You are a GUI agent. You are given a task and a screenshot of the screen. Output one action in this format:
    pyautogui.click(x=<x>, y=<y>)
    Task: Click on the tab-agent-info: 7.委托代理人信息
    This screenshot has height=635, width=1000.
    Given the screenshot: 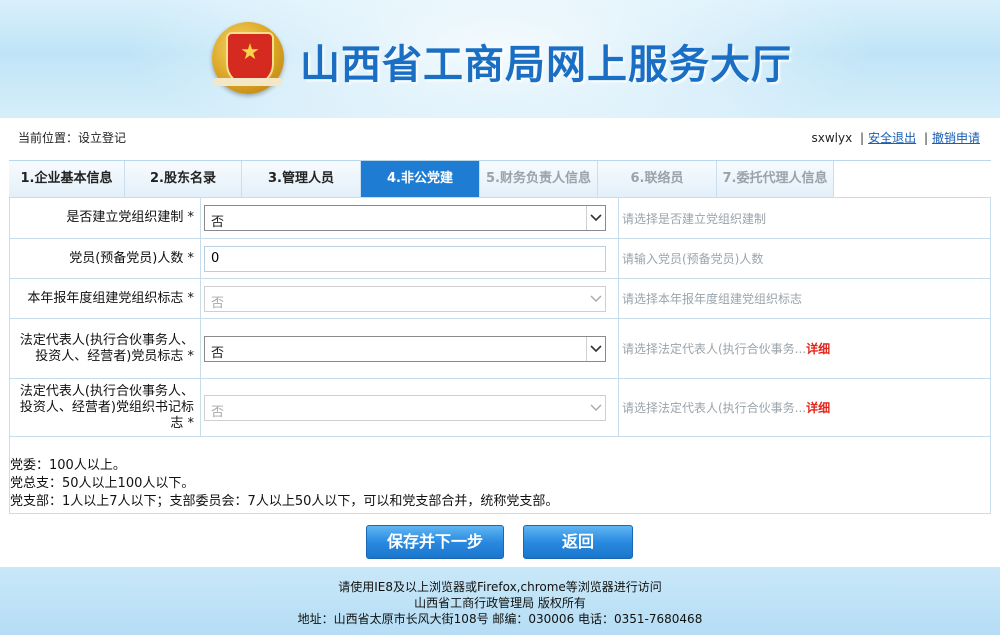 What is the action you would take?
    pyautogui.click(x=775, y=179)
    